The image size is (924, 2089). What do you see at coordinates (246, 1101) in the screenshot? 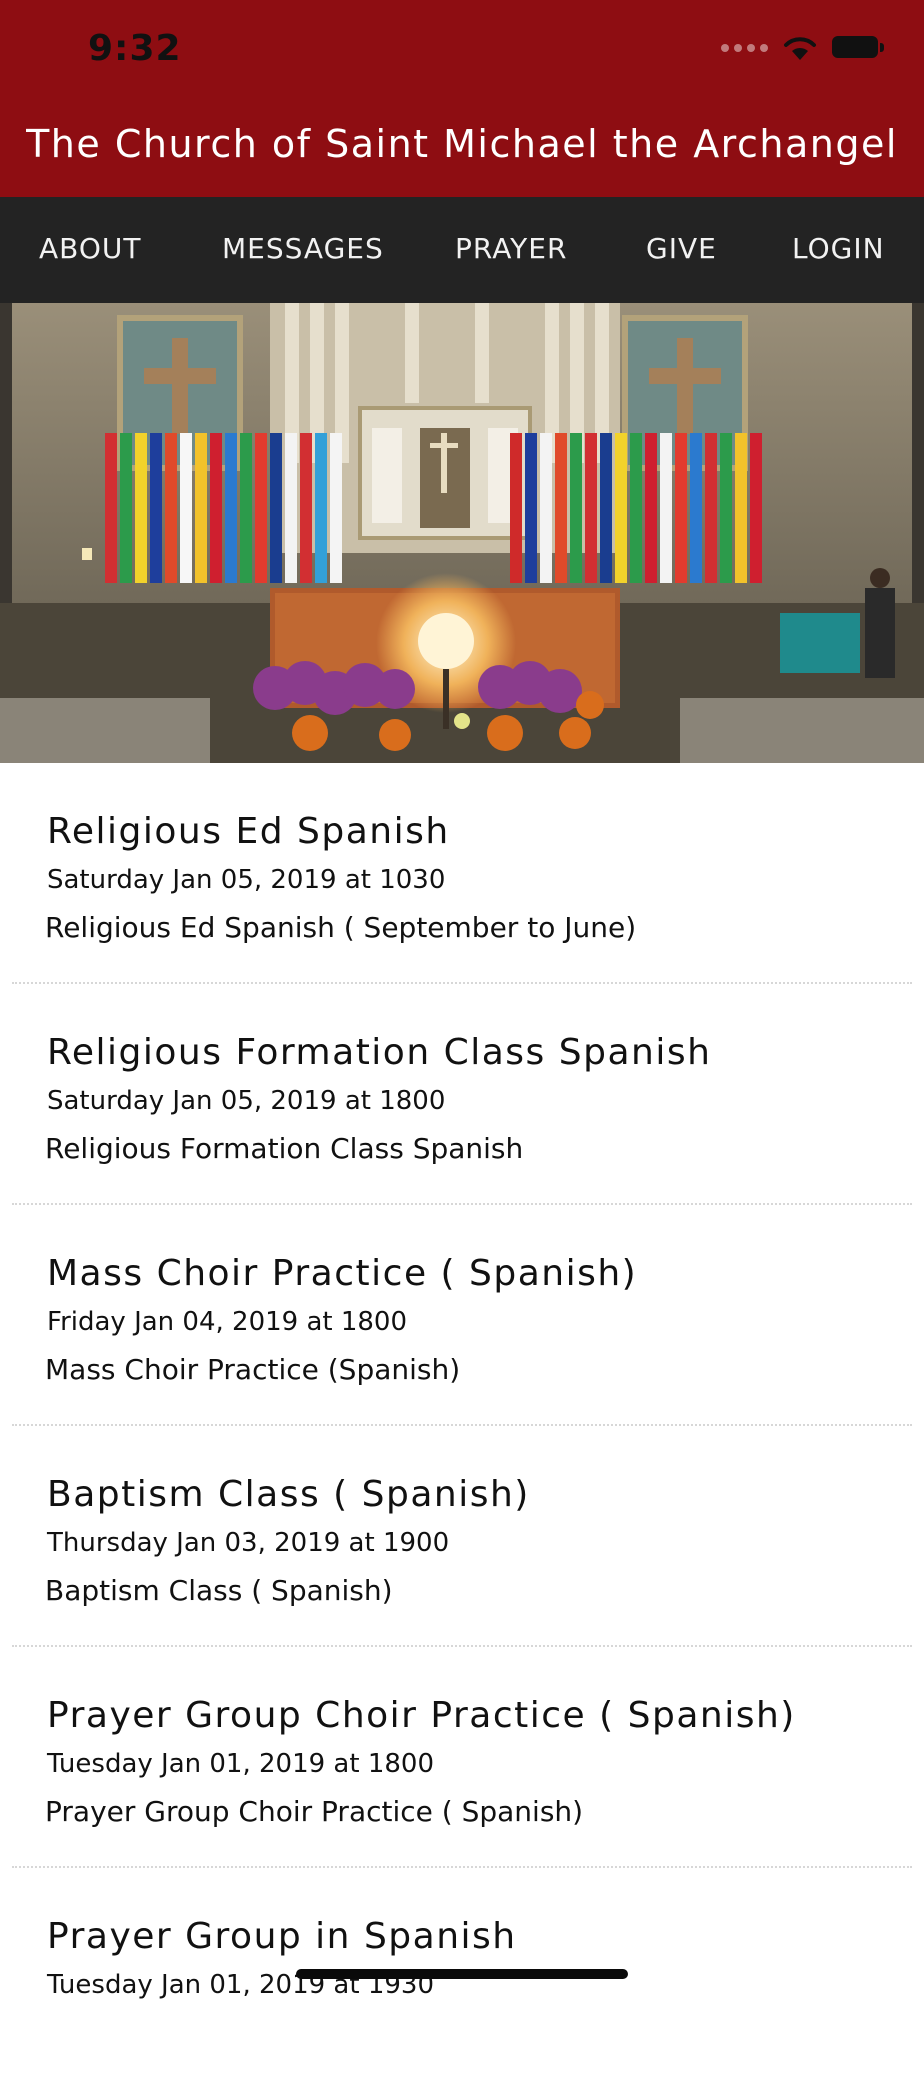
I see `event-date: Saturday Jan 05, 2019 at 1800` at bounding box center [246, 1101].